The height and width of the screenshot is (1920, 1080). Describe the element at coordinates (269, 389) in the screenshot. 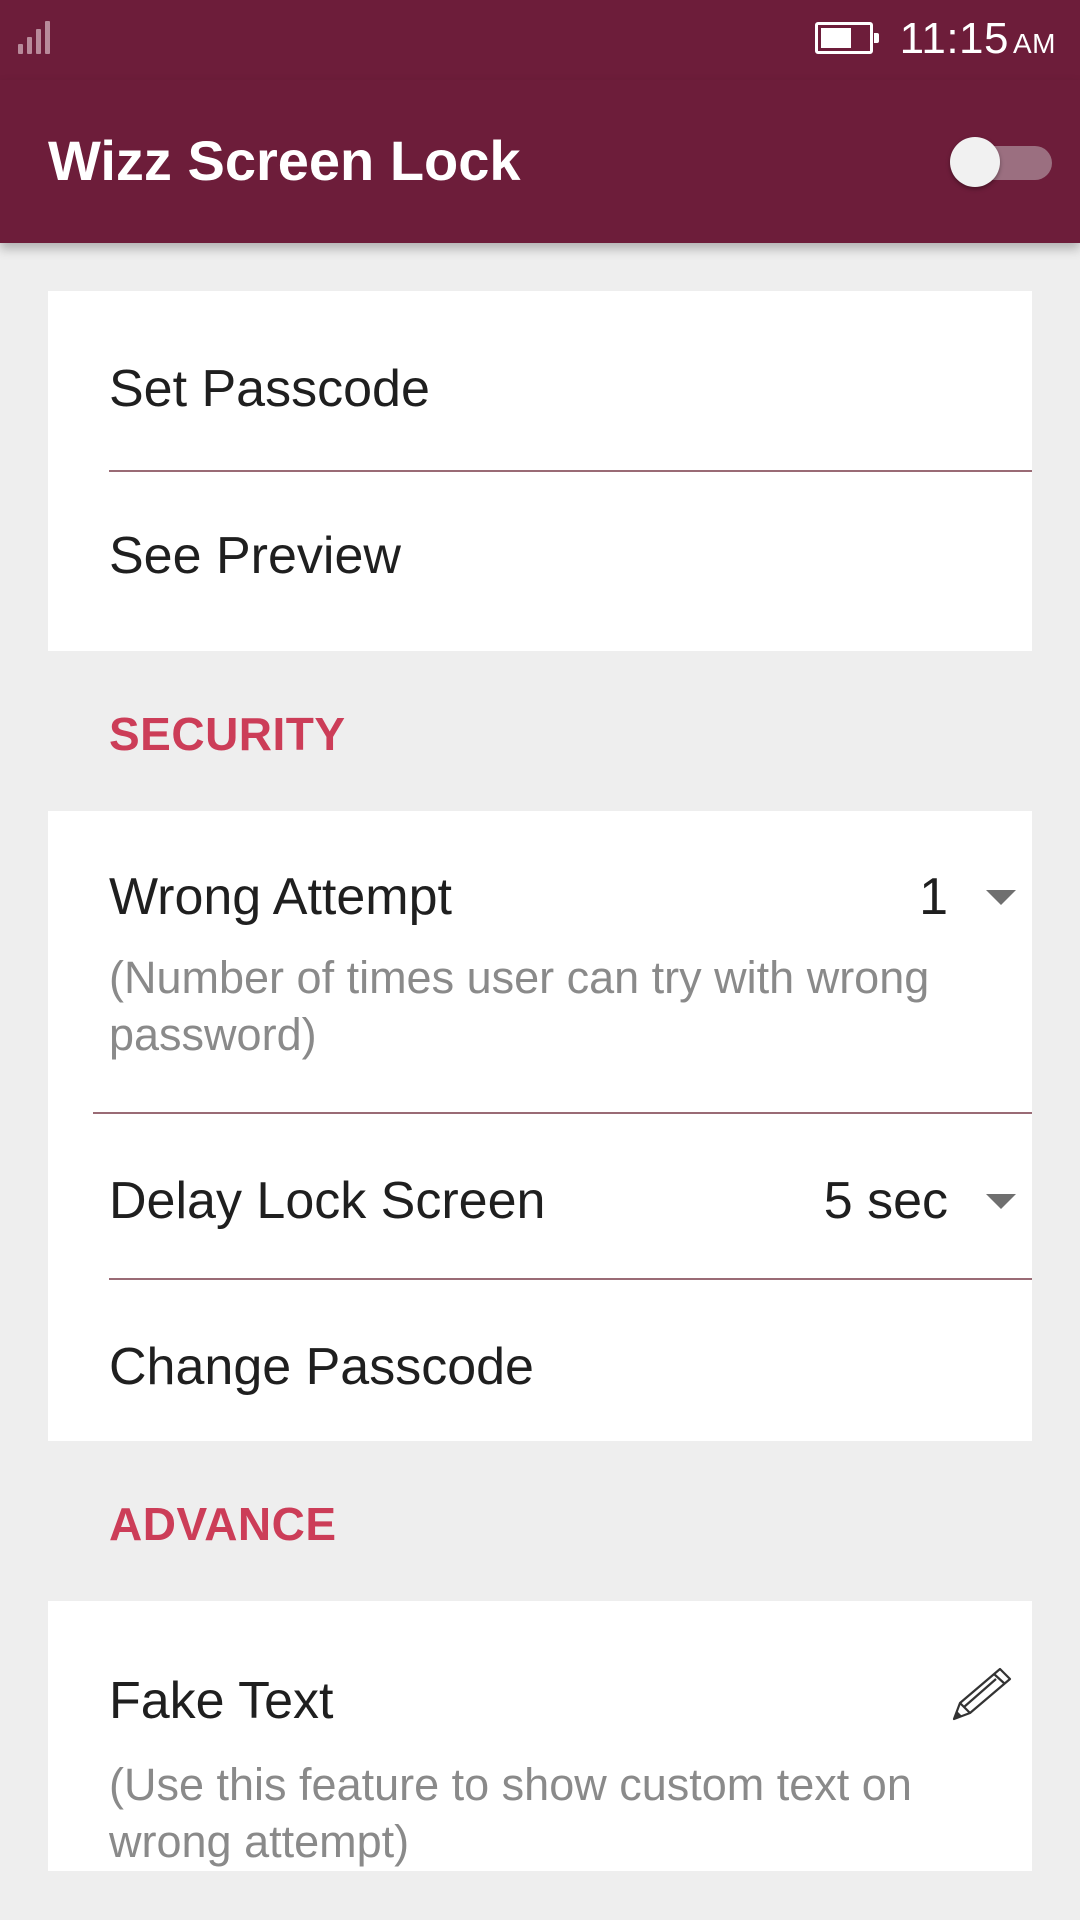

I see `set-passcode-label: Set Passcode` at that location.